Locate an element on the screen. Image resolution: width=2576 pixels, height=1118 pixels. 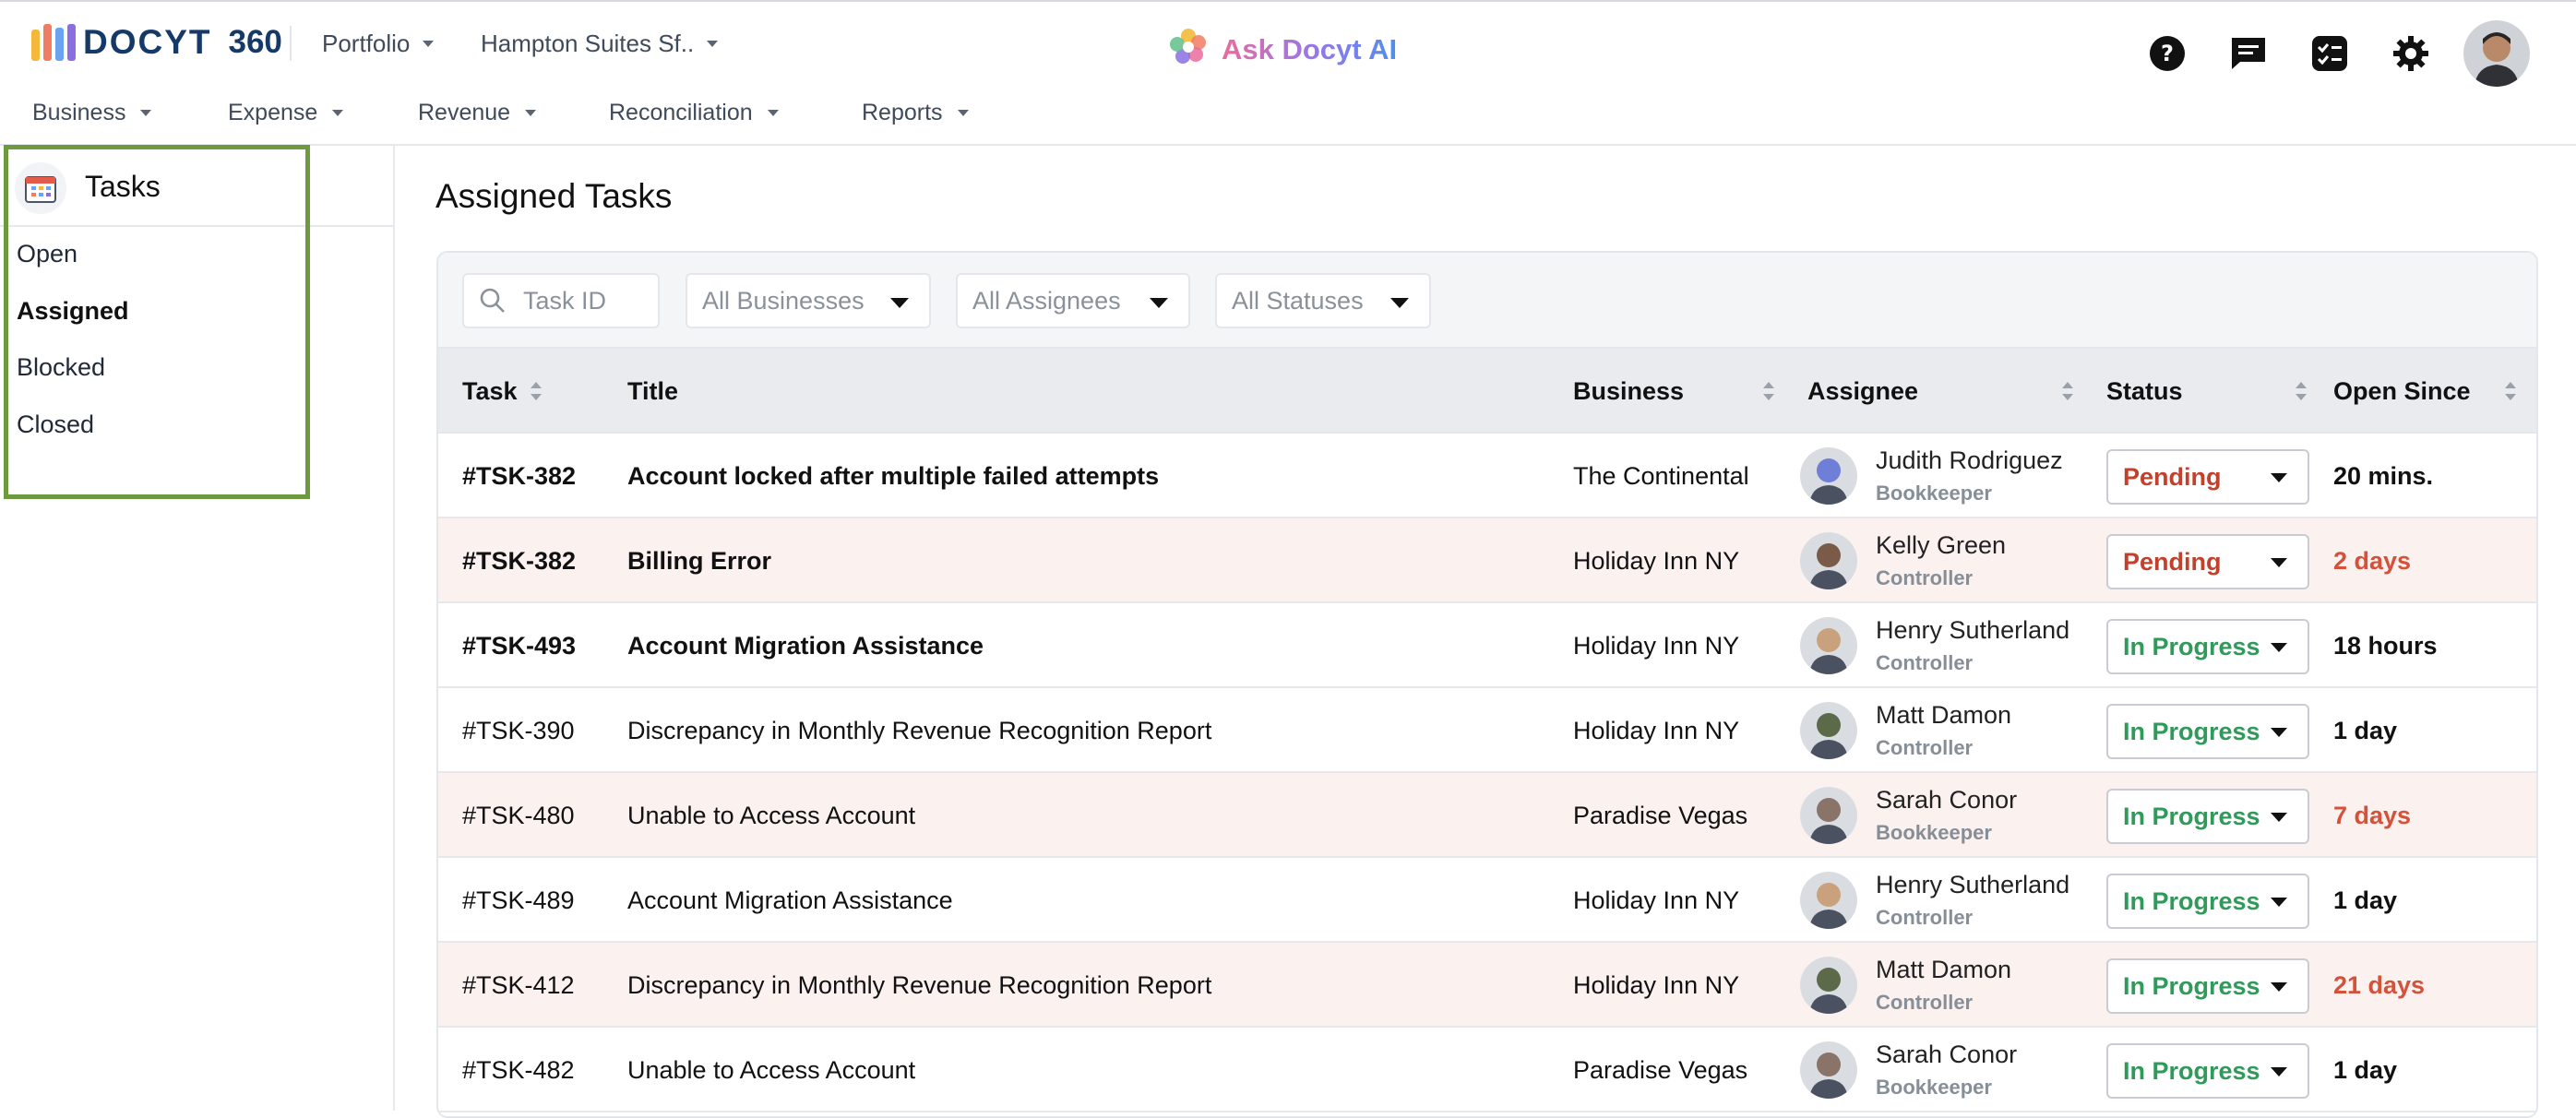
logo-divider is located at coordinates (291, 43).